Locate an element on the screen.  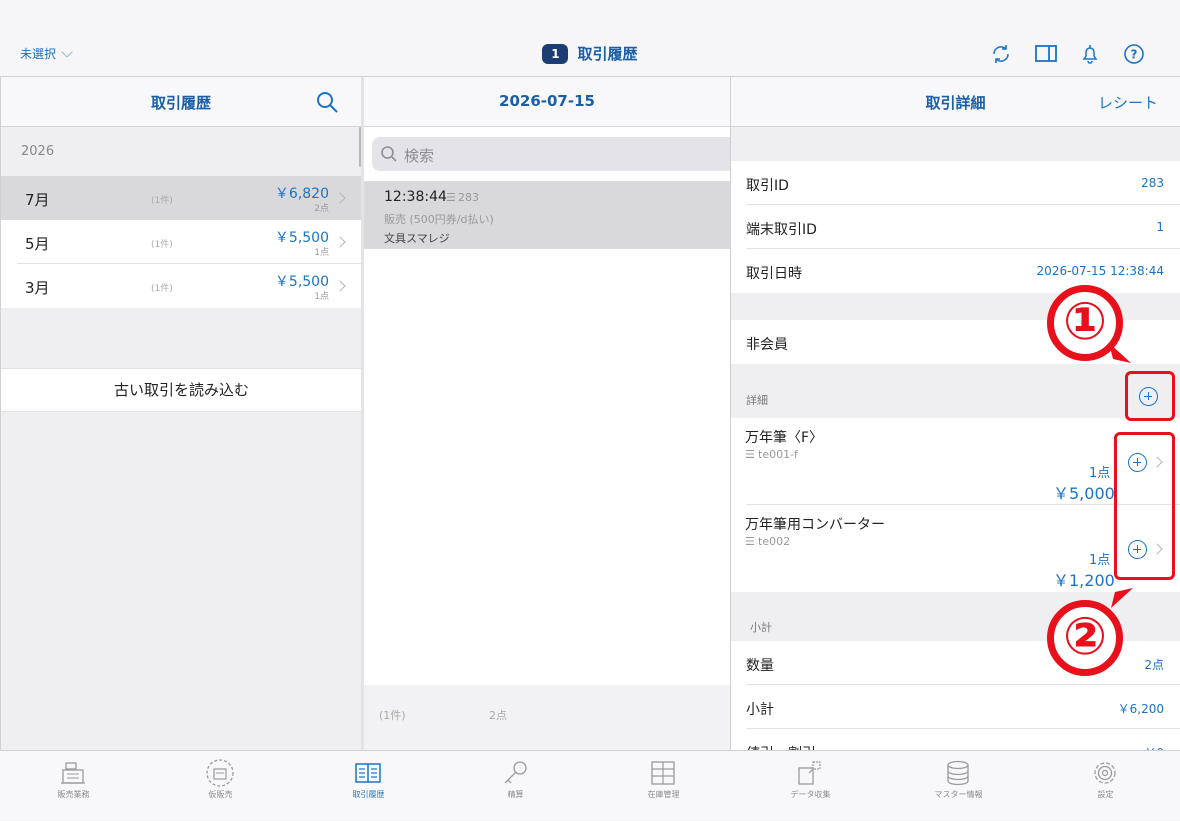
subtotal-row: 小計 ￥6,200 is located at coordinates (955, 707).